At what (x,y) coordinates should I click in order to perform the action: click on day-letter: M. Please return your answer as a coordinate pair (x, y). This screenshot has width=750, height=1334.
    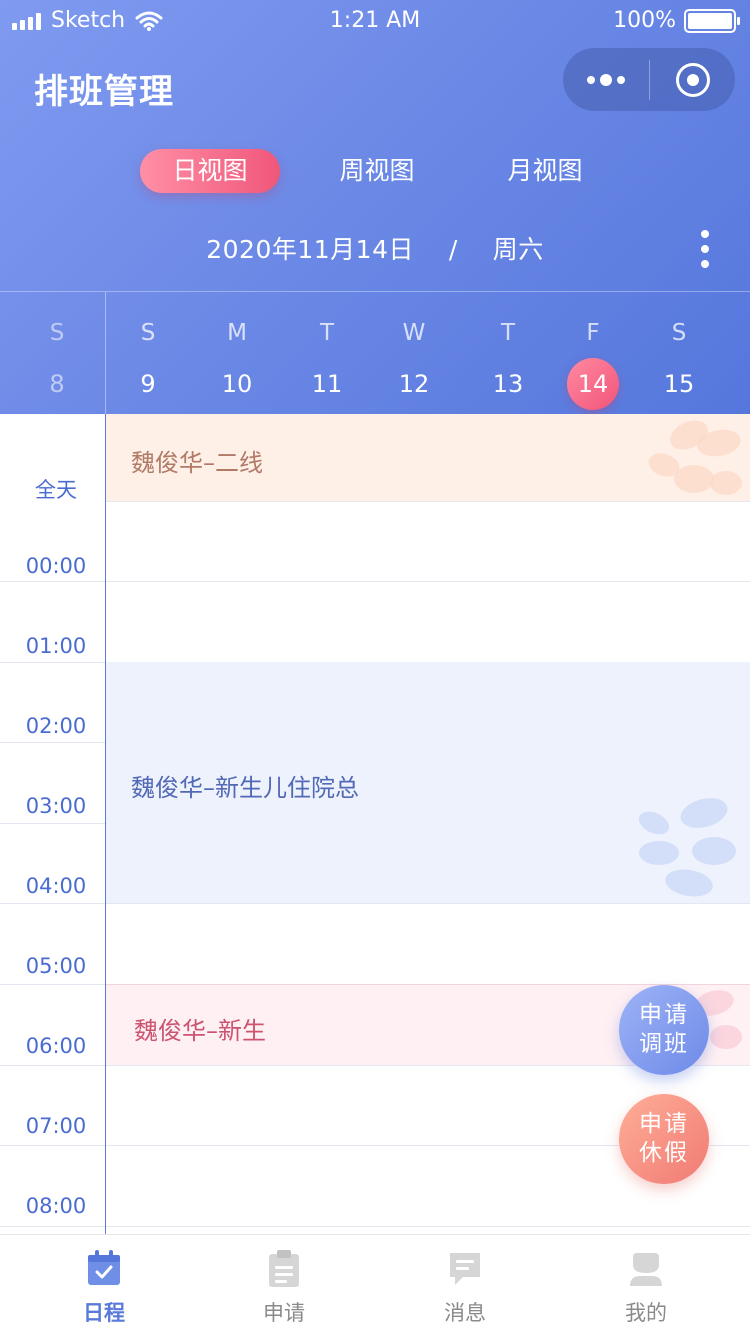
    Looking at the image, I should click on (237, 333).